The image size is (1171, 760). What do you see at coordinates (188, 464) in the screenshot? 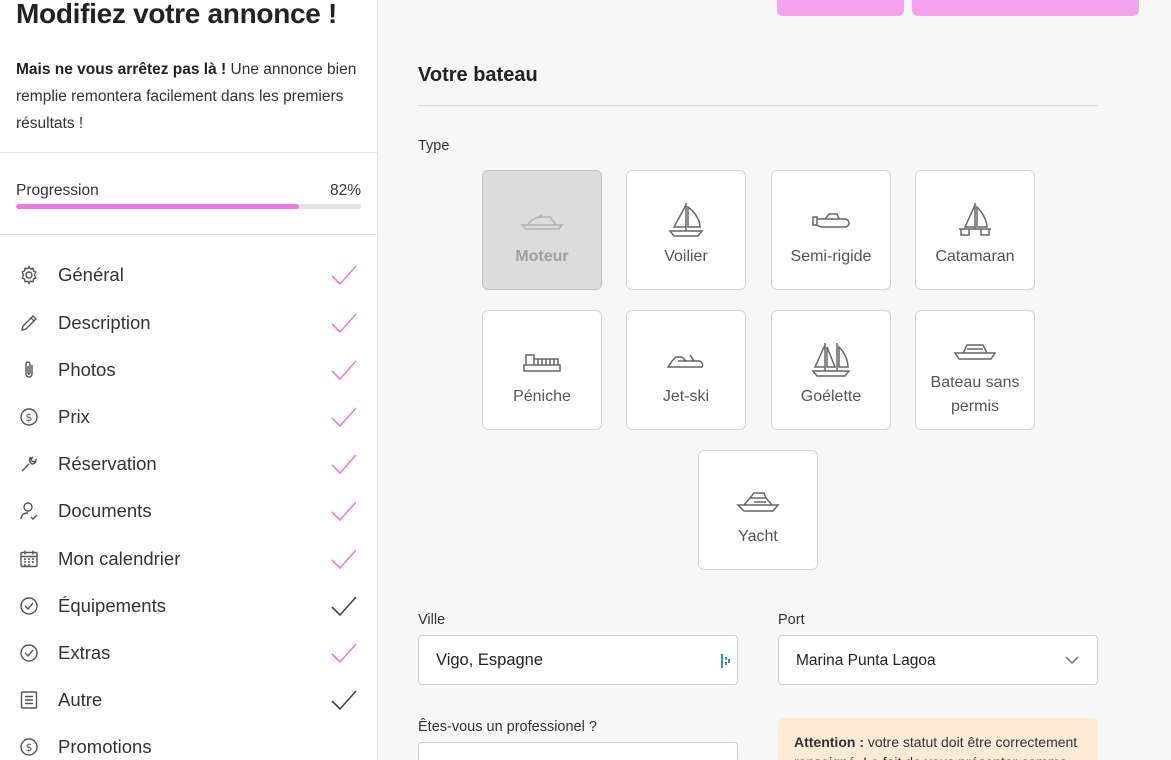
I see `sidebar-item-reservation: Réservation` at bounding box center [188, 464].